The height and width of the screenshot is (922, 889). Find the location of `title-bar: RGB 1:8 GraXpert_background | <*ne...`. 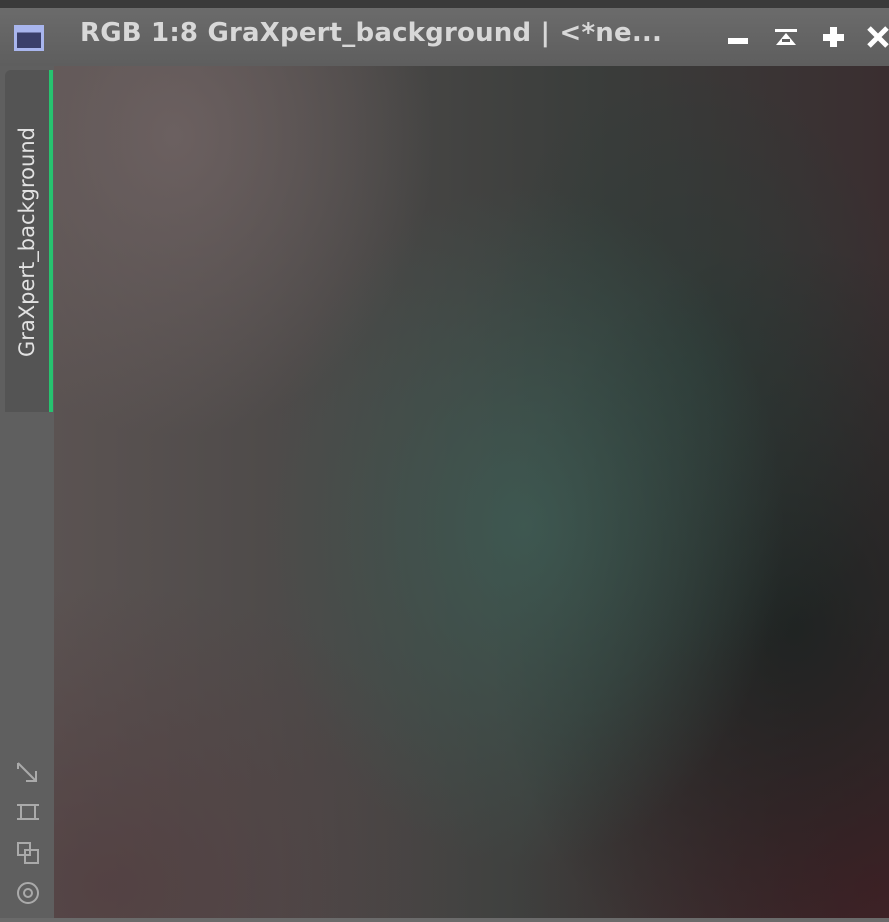

title-bar: RGB 1:8 GraXpert_background | <*ne... is located at coordinates (444, 37).